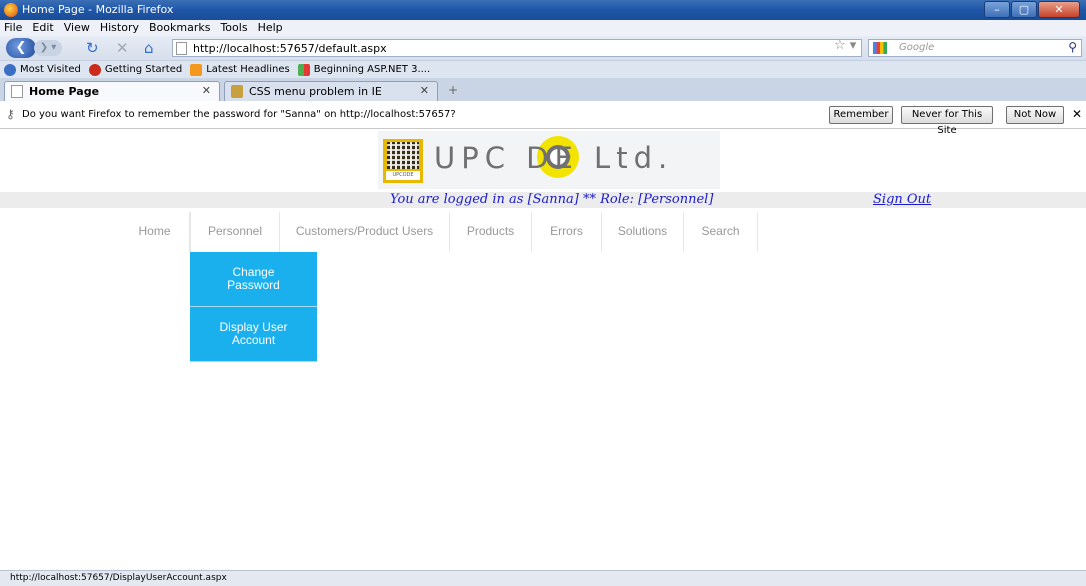 Image resolution: width=1086 pixels, height=586 pixels. Describe the element at coordinates (880, 48) in the screenshot. I see `google-icon` at that location.